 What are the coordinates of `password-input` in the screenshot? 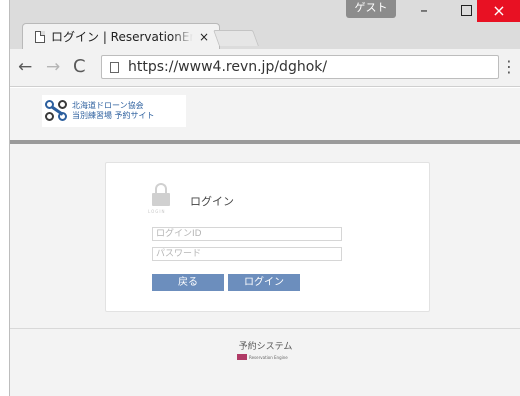 It's located at (247, 254).